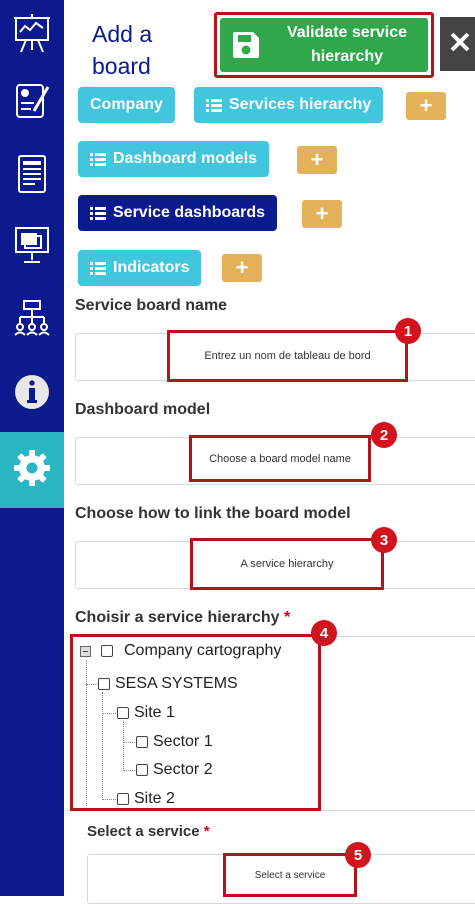 This screenshot has width=475, height=904. What do you see at coordinates (213, 513) in the screenshot?
I see `link-model-label: Choose how to link the board model` at bounding box center [213, 513].